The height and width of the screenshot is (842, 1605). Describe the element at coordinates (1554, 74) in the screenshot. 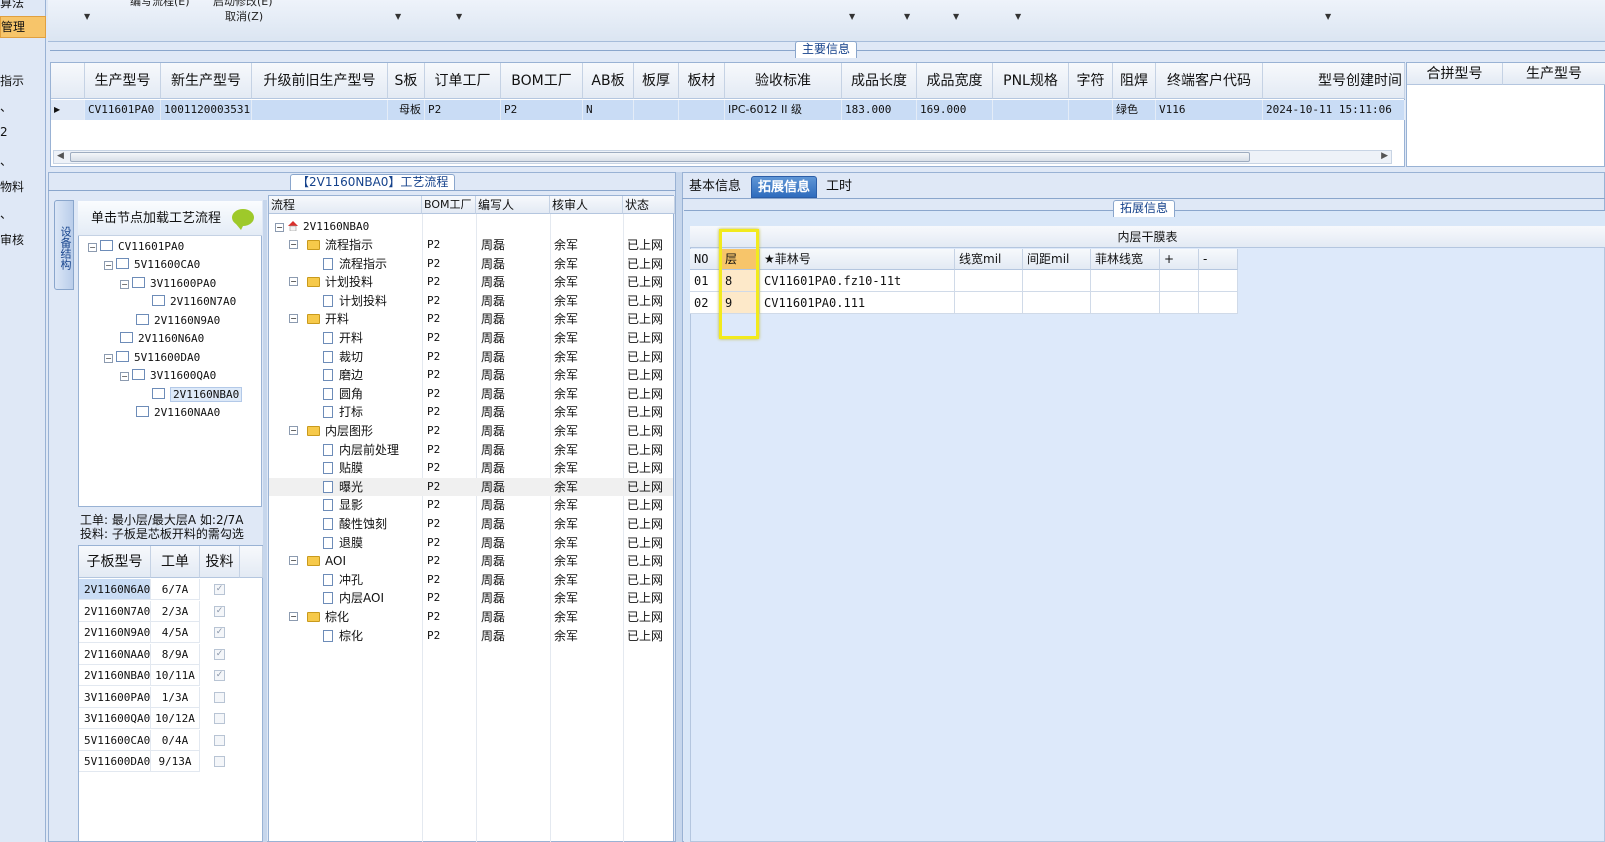

I see `col-header-prod-model-2: 生产型号` at that location.